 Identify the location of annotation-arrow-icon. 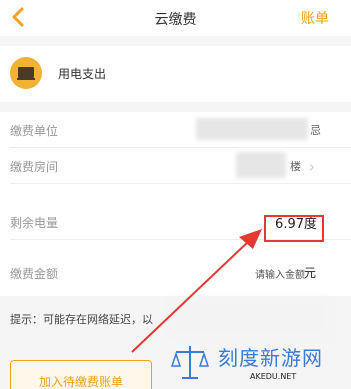
(196, 291).